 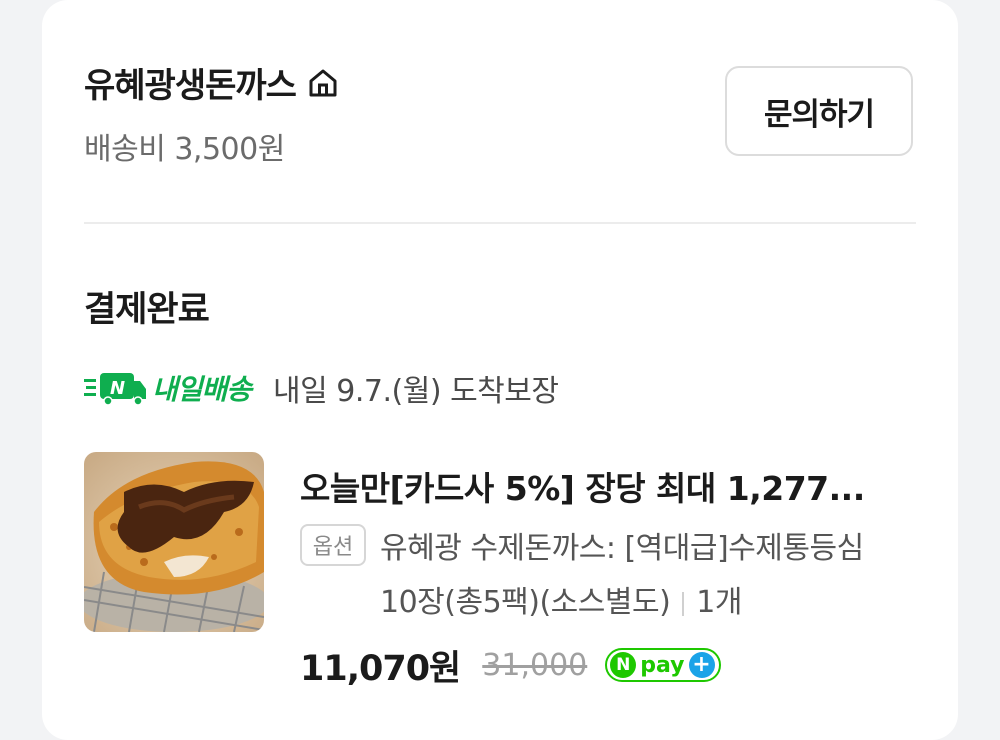 I want to click on divider, so click(x=500, y=223).